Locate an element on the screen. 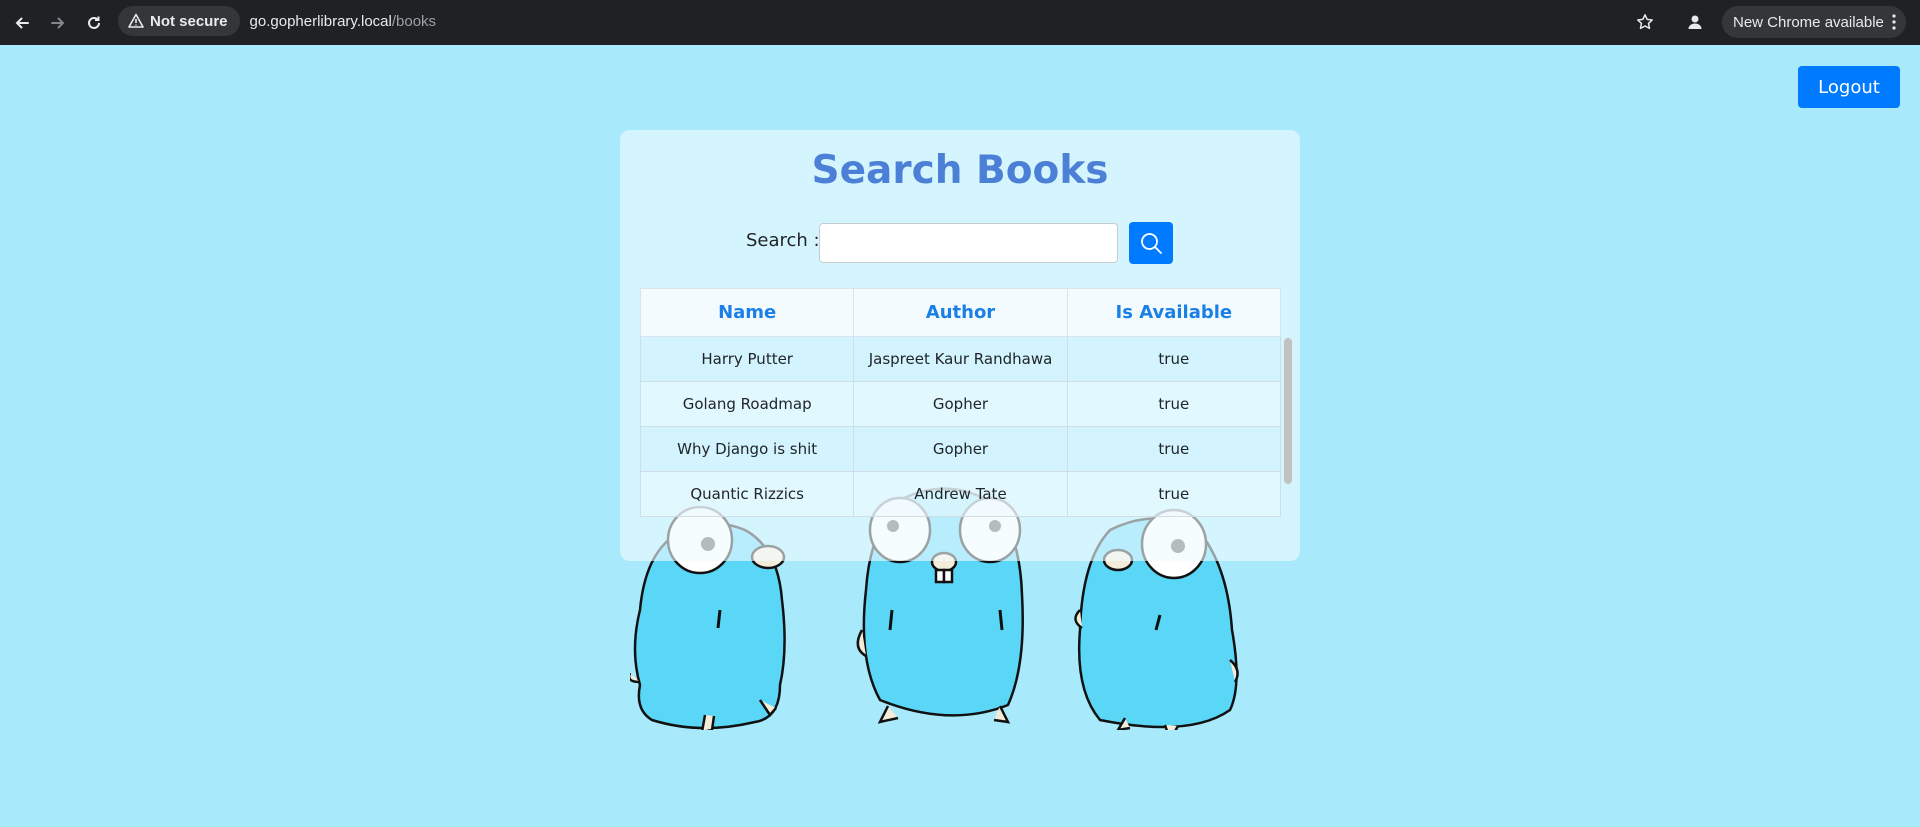  security-label: Not secure is located at coordinates (189, 21).